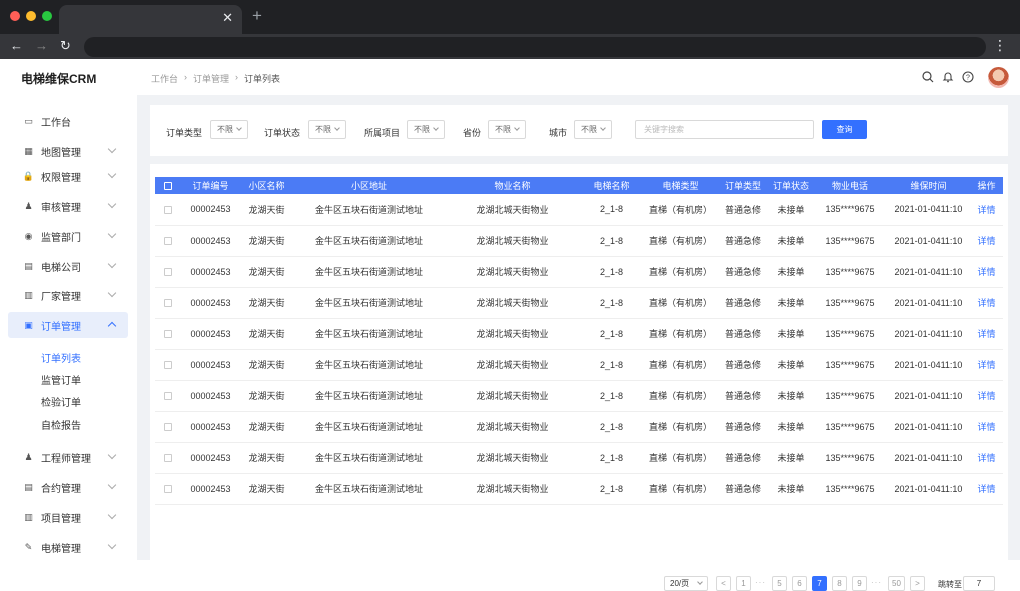 Image resolution: width=1020 pixels, height=591 pixels. I want to click on jump-label: 跳转至, so click(950, 584).